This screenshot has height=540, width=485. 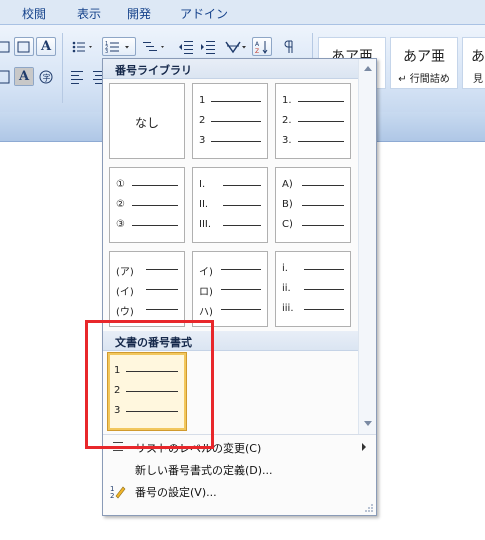 What do you see at coordinates (230, 69) in the screenshot?
I see `library-section-header: 番号ライブラリ` at bounding box center [230, 69].